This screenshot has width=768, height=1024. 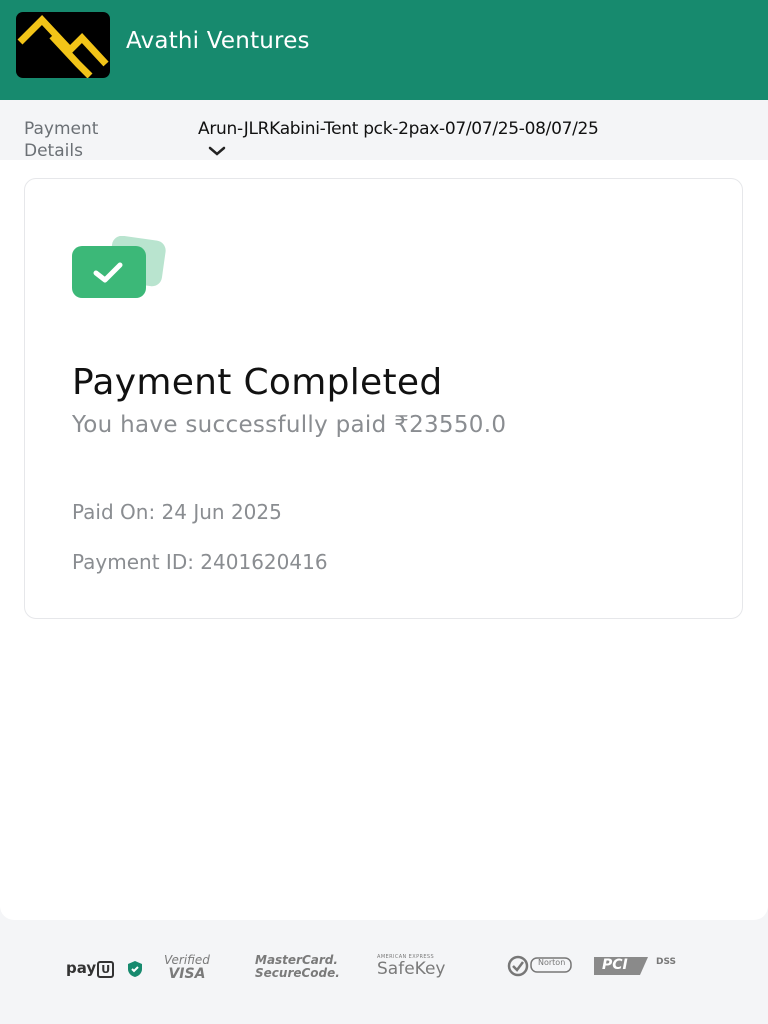 What do you see at coordinates (634, 971) in the screenshot?
I see `pci-dss-badge: PCI DSS` at bounding box center [634, 971].